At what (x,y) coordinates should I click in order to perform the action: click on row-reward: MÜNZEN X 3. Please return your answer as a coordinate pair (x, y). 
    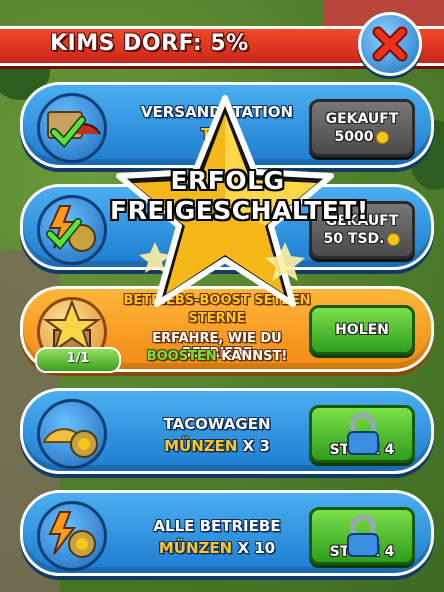
    Looking at the image, I should click on (217, 446).